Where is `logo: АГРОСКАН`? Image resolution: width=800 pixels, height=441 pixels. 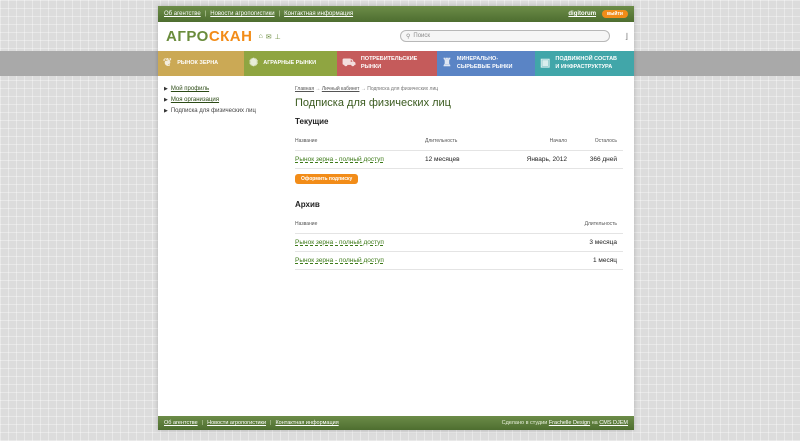 logo: АГРОСКАН is located at coordinates (209, 36).